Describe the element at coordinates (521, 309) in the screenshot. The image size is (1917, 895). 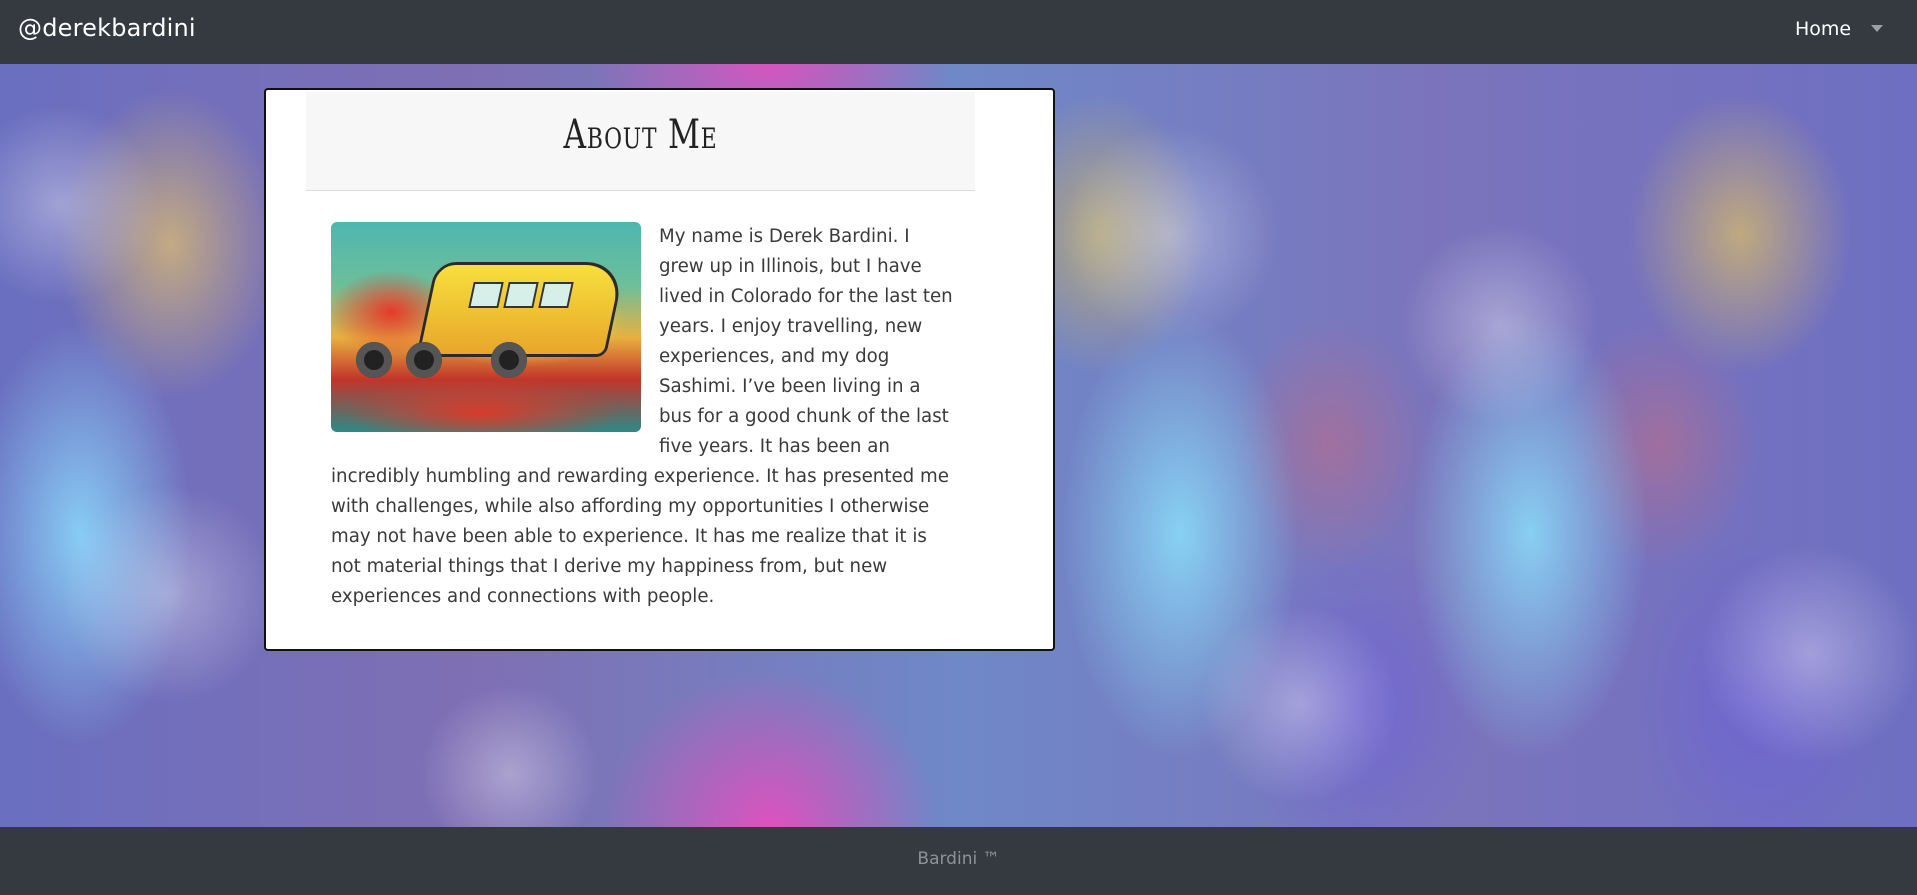
I see `bus-illustration` at that location.